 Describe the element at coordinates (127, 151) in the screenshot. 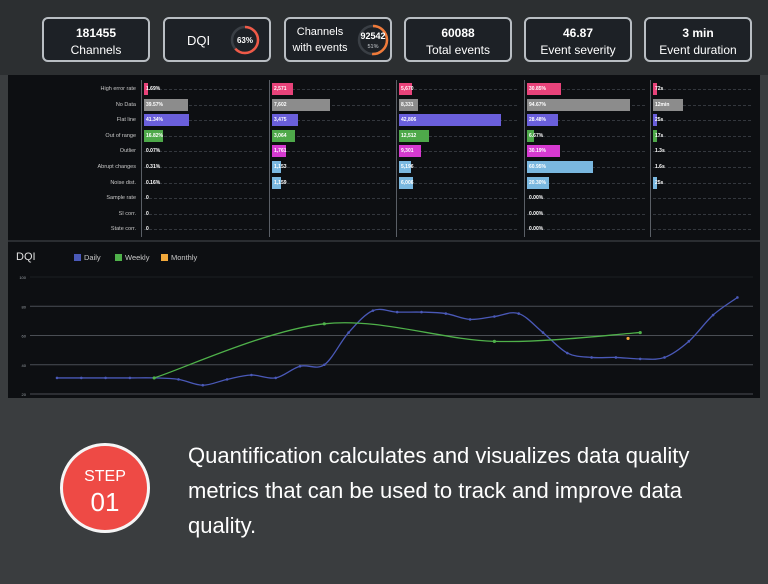

I see `row-label: Outlier` at that location.